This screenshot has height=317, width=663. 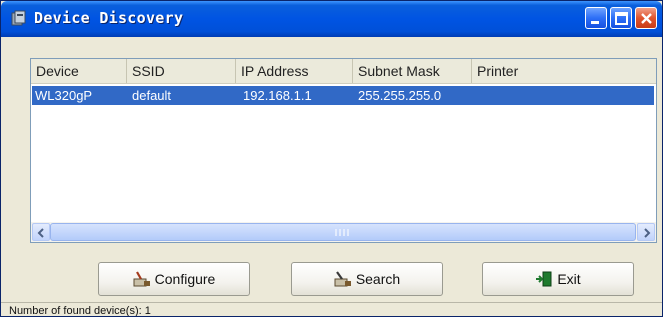 I want to click on scrollbar-thumb, so click(x=343, y=232).